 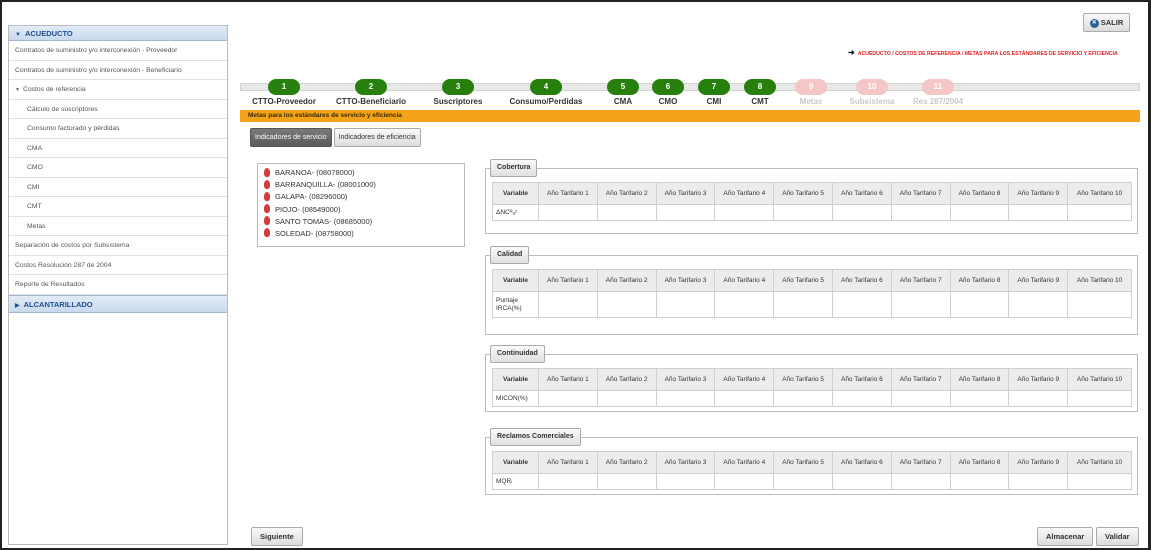 I want to click on tree-item: BARRANQUILLA- (08001000), so click(x=361, y=185).